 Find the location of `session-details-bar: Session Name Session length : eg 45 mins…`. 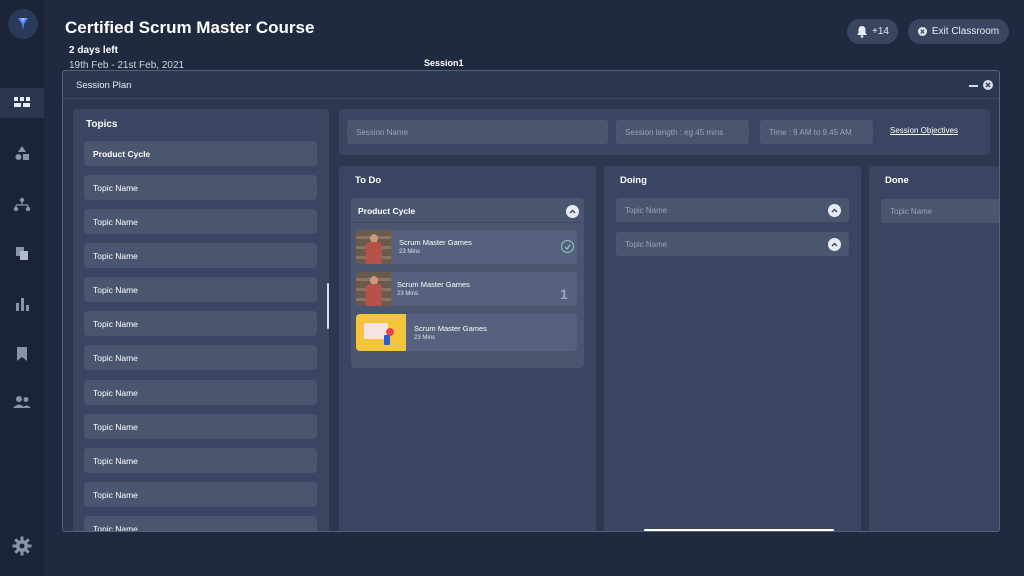

session-details-bar: Session Name Session length : eg 45 mins… is located at coordinates (664, 132).